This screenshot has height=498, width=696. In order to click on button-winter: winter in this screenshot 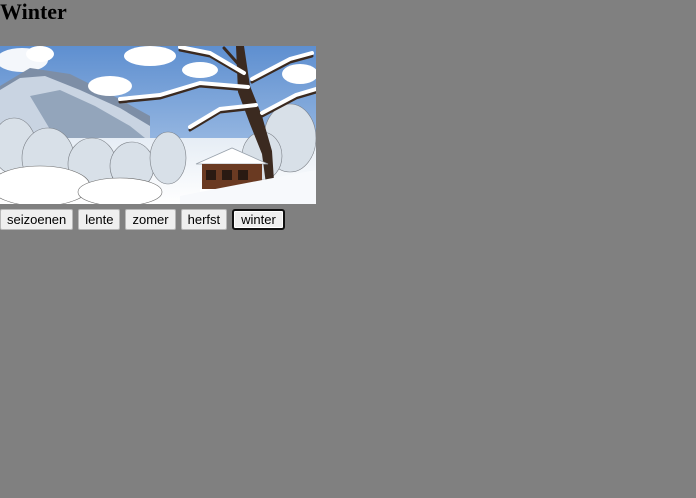, I will do `click(258, 219)`.